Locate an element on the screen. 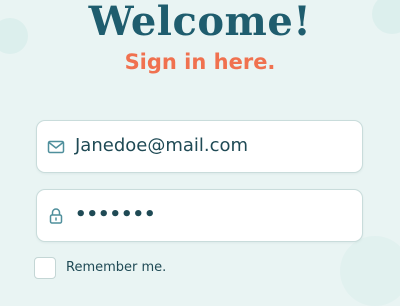 The image size is (400, 306). lock-icon is located at coordinates (56, 216).